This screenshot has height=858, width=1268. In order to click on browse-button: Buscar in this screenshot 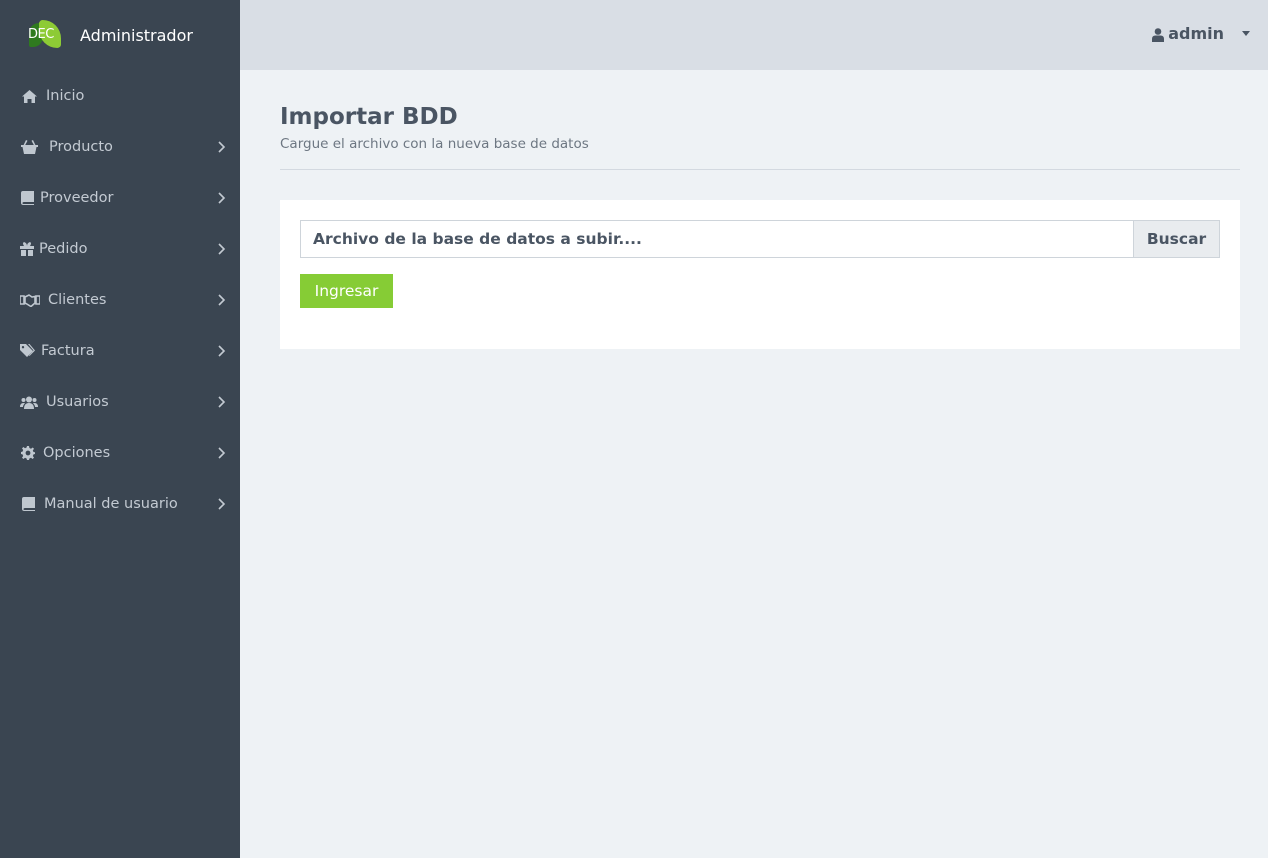, I will do `click(1176, 239)`.